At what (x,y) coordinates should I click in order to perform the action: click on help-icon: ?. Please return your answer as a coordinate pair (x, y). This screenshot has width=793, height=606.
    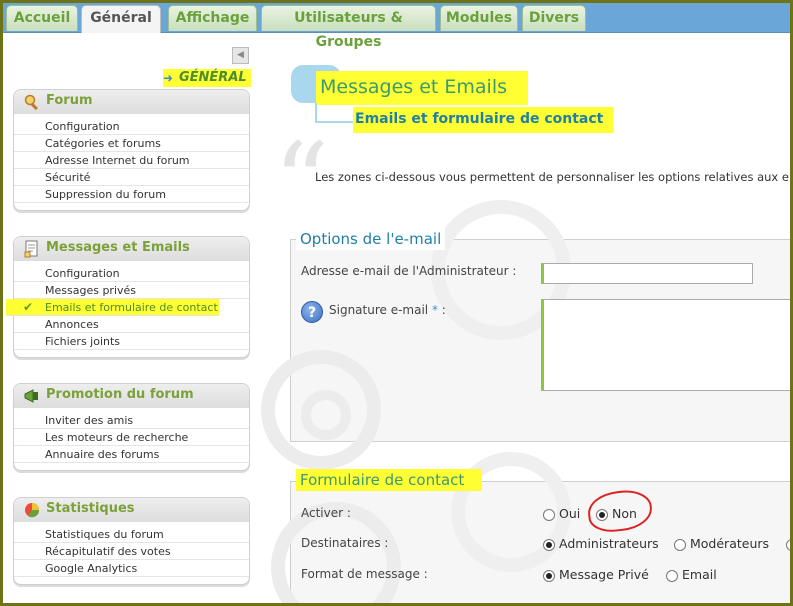
    Looking at the image, I should click on (312, 312).